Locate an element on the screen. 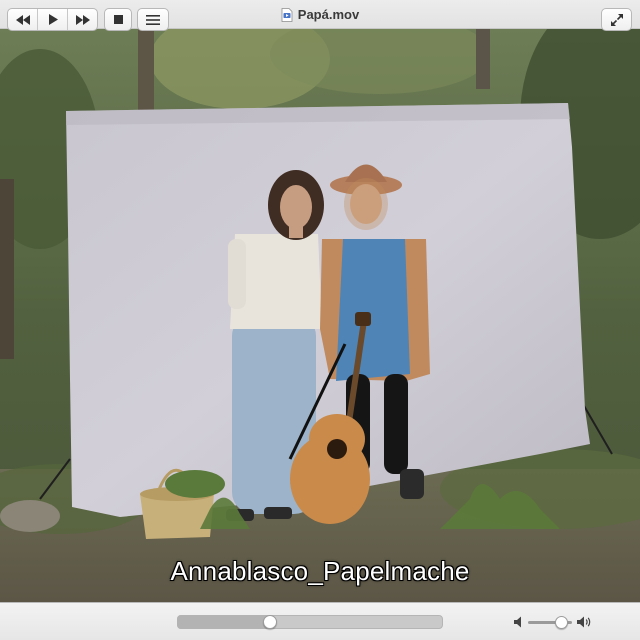 Image resolution: width=640 pixels, height=640 pixels. play-icon is located at coordinates (53, 19).